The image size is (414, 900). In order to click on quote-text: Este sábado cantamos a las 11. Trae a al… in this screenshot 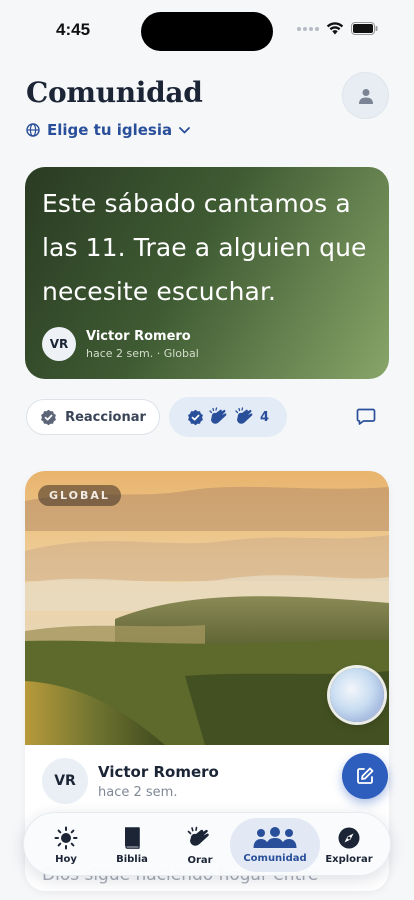, I will do `click(204, 247)`.